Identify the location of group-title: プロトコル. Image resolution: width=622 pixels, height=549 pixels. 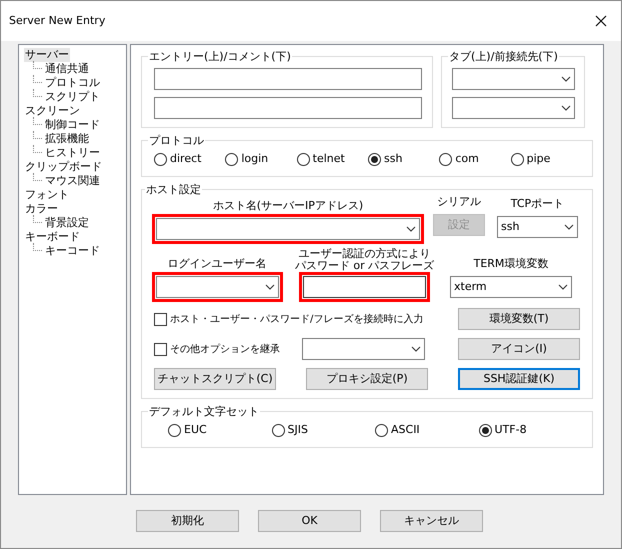
(176, 140).